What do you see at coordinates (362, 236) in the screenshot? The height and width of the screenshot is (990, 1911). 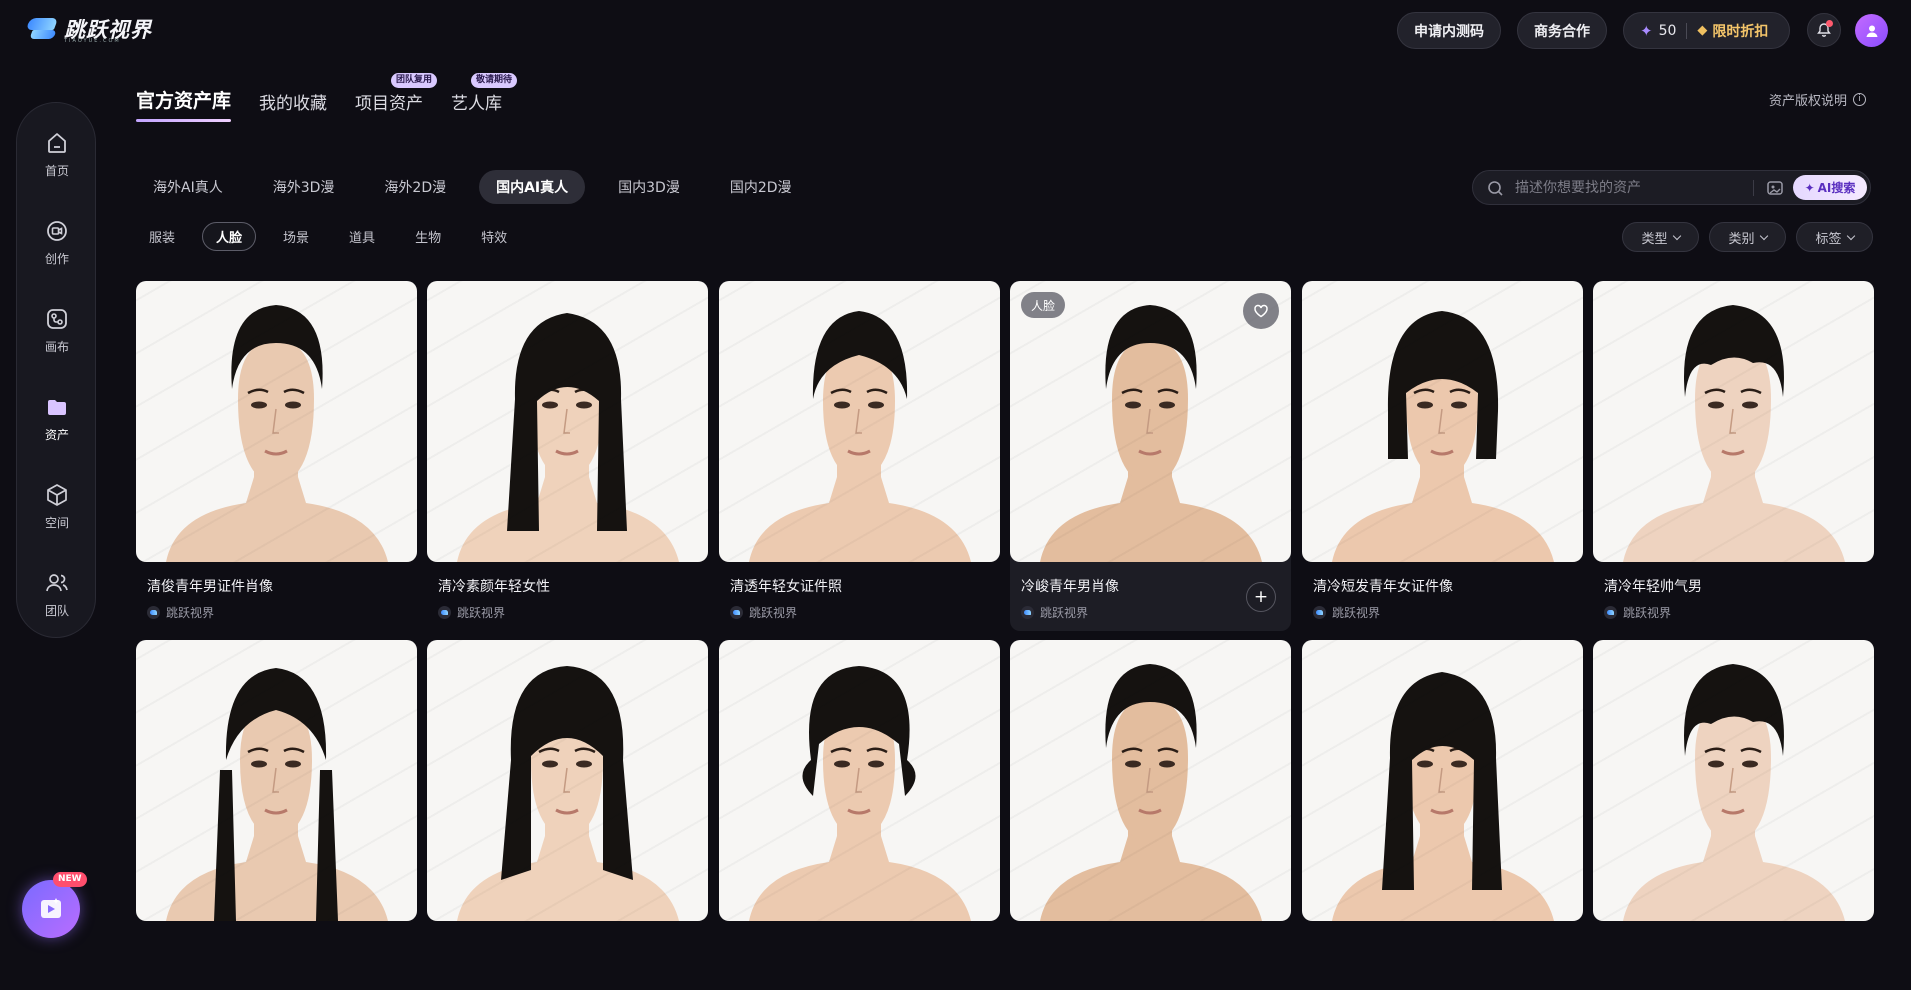 I see `category-tab-props: 道具` at bounding box center [362, 236].